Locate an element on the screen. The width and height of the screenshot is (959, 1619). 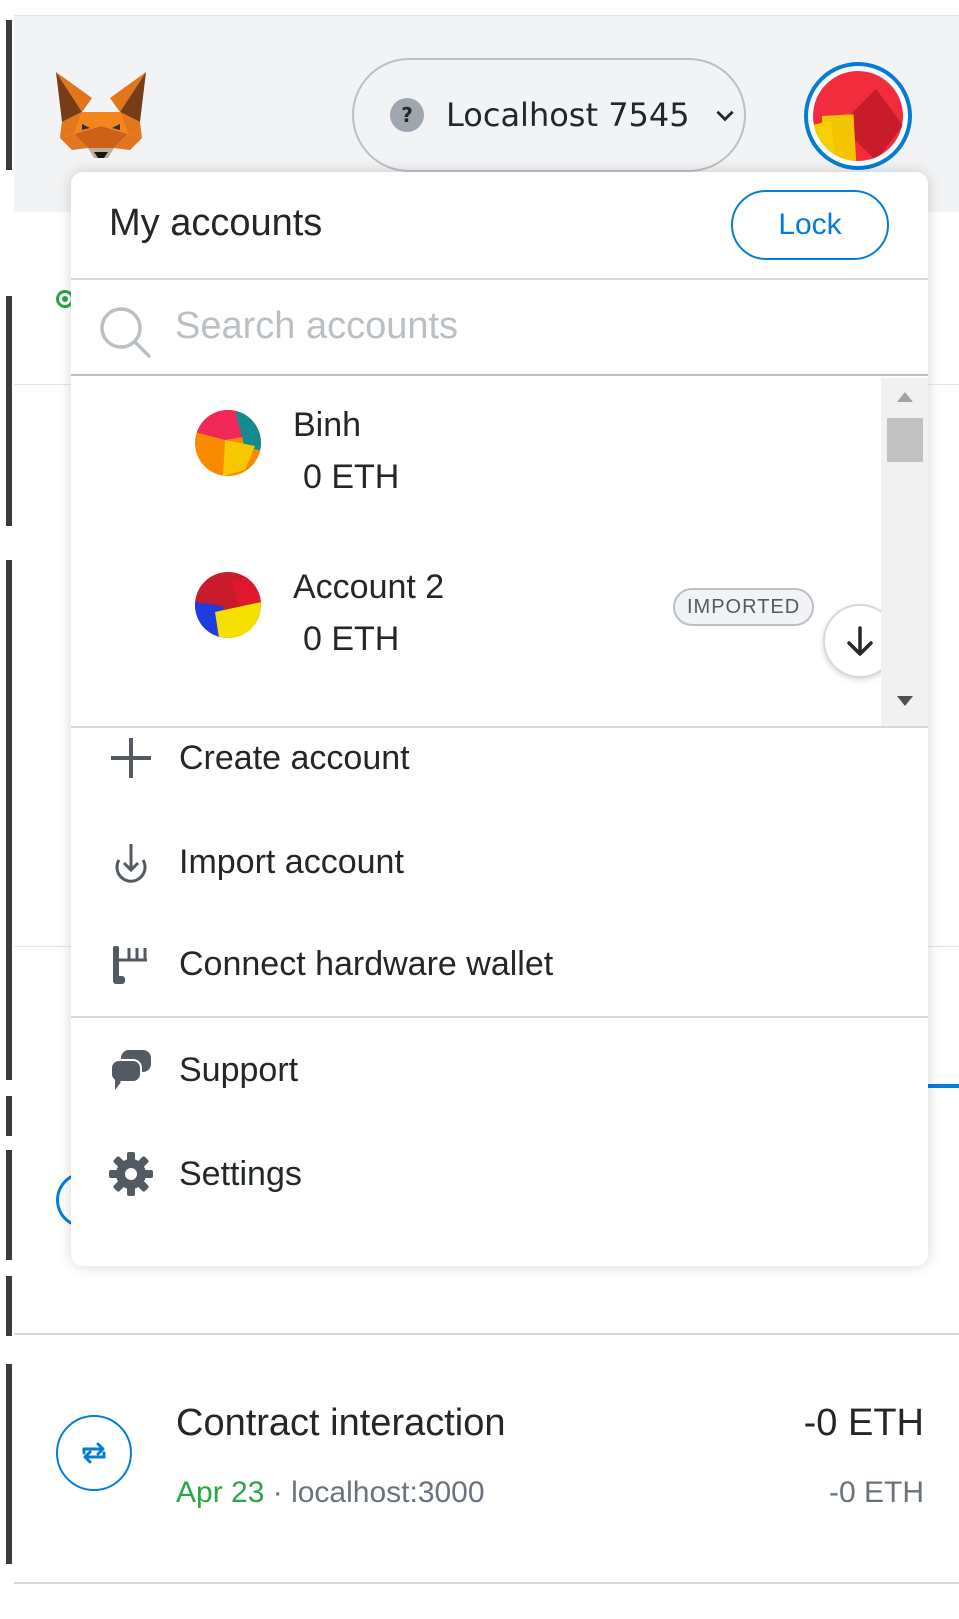
network-label: Localhost 7545 is located at coordinates (568, 115).